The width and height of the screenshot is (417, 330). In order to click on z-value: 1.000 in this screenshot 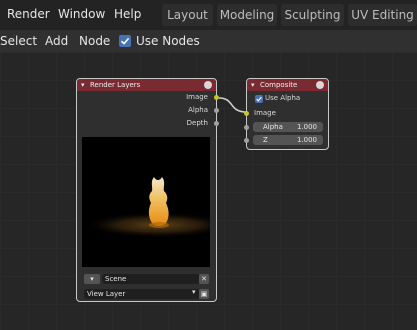, I will do `click(306, 140)`.